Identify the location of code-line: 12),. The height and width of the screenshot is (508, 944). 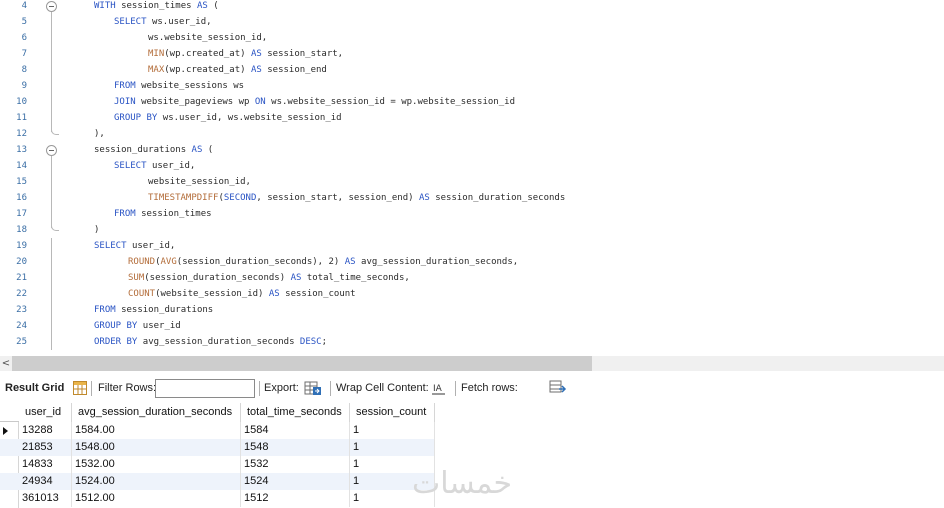
(472, 134).